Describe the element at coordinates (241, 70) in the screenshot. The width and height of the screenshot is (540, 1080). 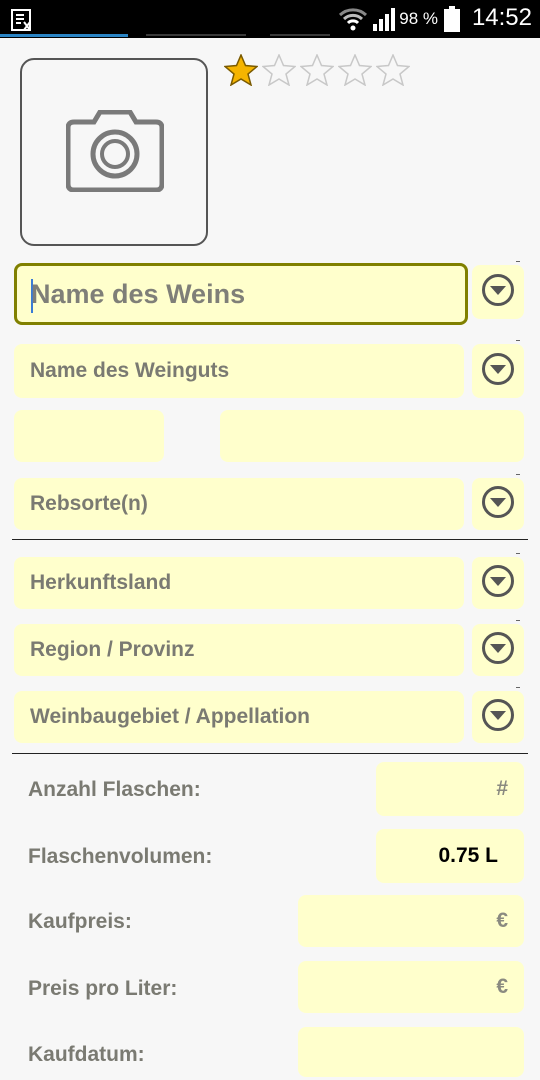
I see `star-filled-icon` at that location.